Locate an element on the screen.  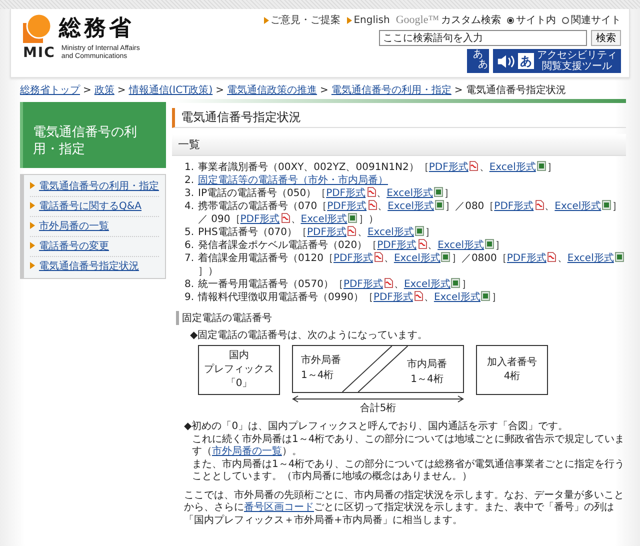
page-title: 電気通信番号指定状況 is located at coordinates (399, 118).